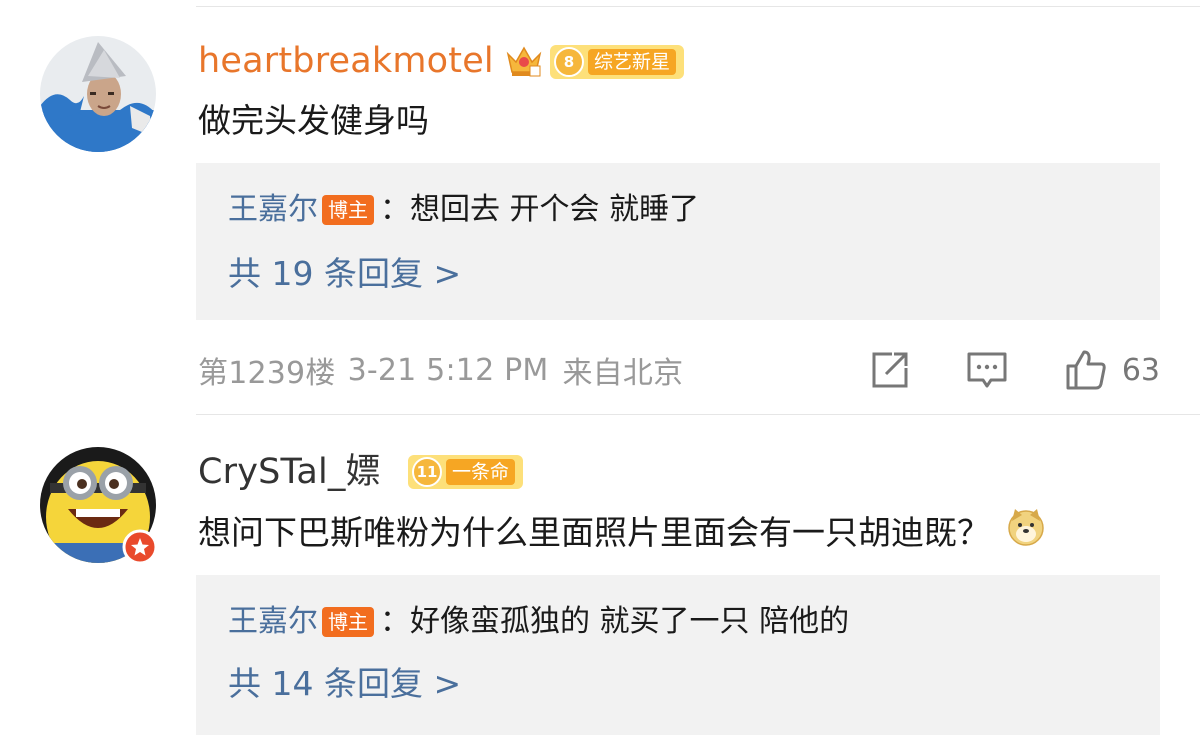 The width and height of the screenshot is (1200, 735). I want to click on level-badge: 11 一条命, so click(466, 472).